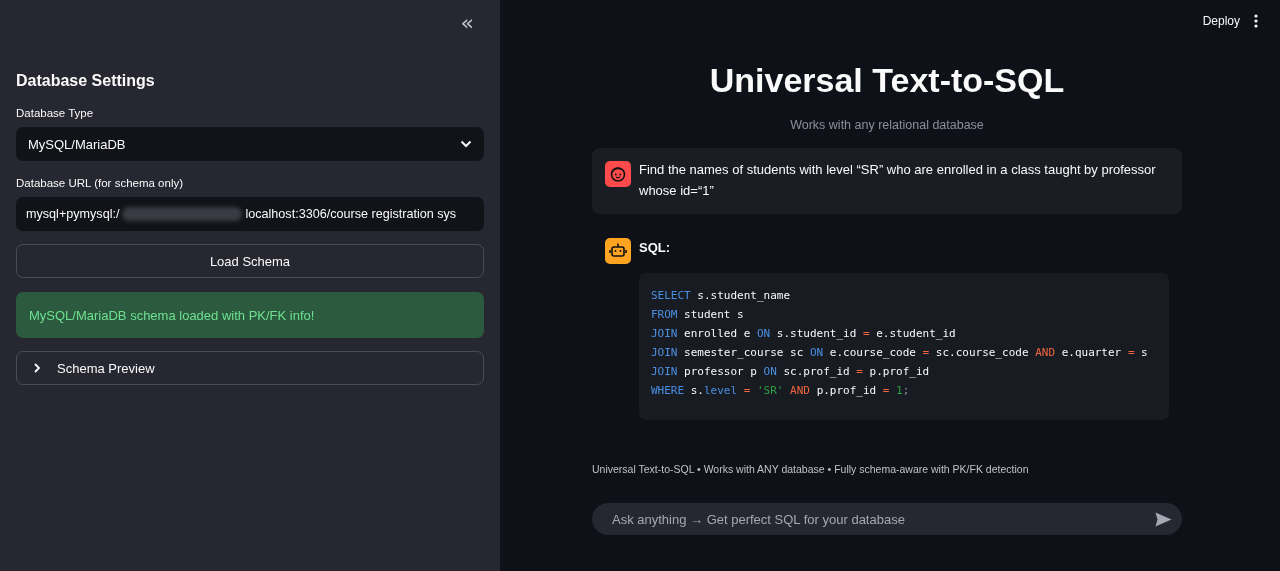 The width and height of the screenshot is (1280, 571). I want to click on database-url-input: mysql+pymysql:/ localhost:3306/course registration sys, so click(250, 214).